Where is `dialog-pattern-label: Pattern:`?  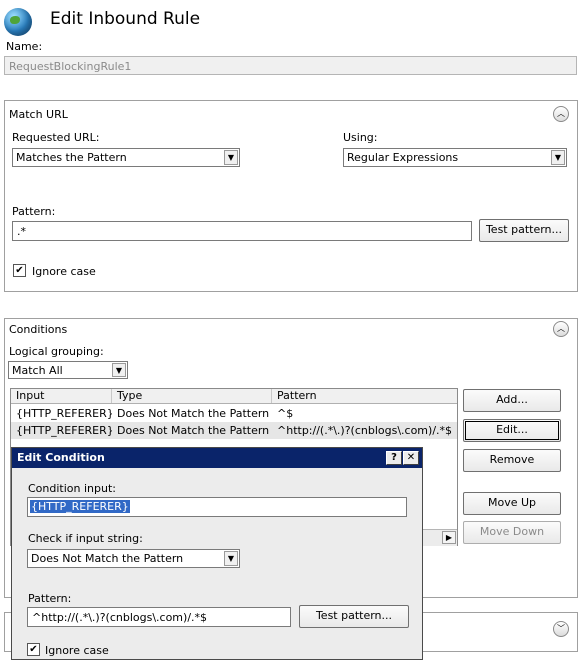 dialog-pattern-label: Pattern: is located at coordinates (50, 598).